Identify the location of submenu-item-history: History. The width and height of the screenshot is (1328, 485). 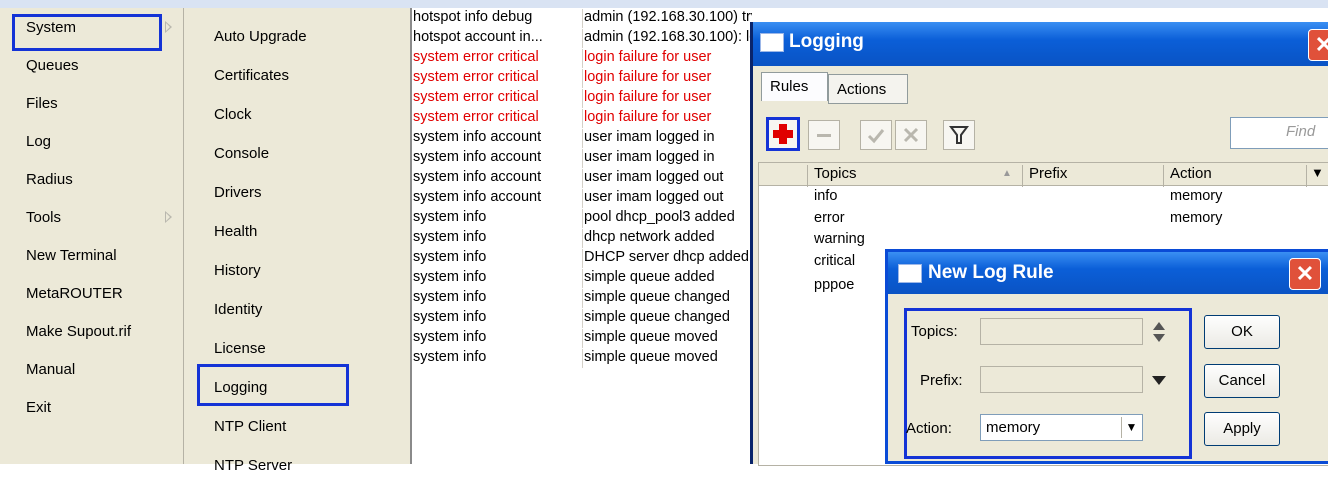
(297, 271).